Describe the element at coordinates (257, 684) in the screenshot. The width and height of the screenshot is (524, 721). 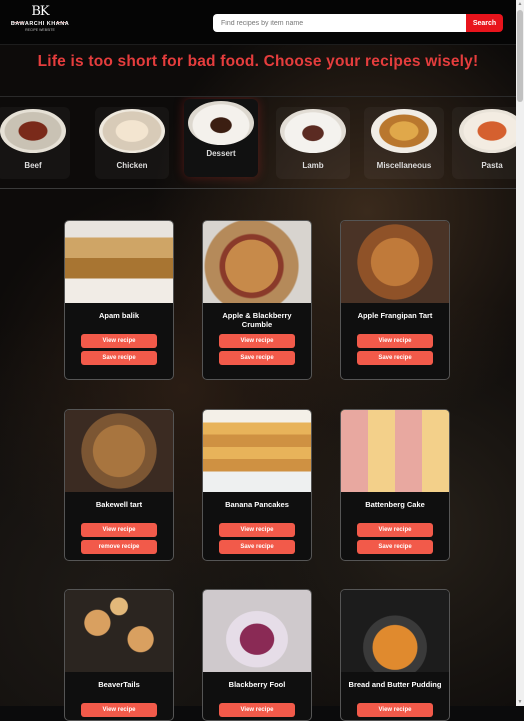
I see `recipe-title: Blackberry Fool` at that location.